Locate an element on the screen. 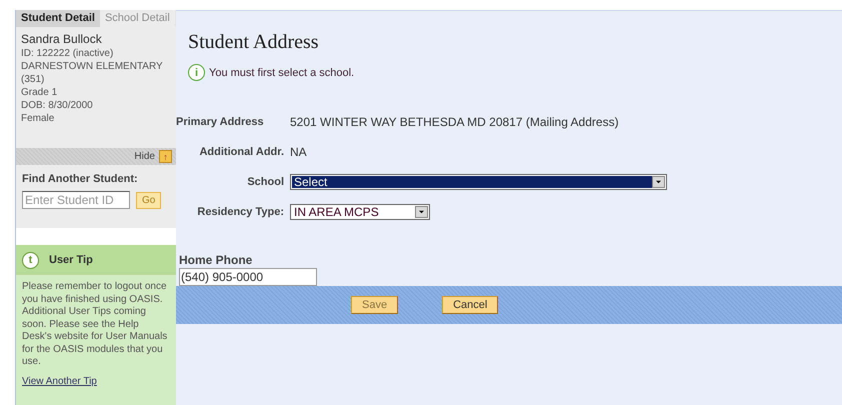 The width and height of the screenshot is (842, 405). student-detail: DARNESTOWN ELEMENTARY is located at coordinates (92, 66).